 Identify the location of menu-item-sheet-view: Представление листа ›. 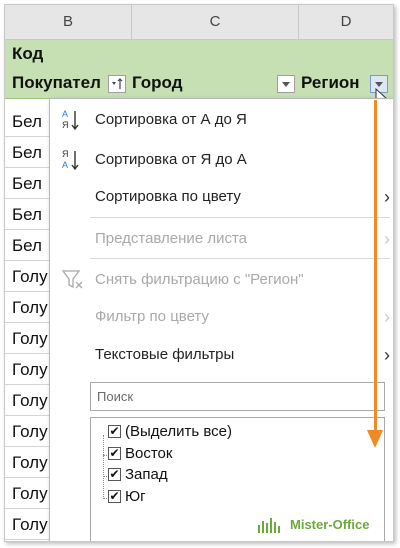
(221, 239).